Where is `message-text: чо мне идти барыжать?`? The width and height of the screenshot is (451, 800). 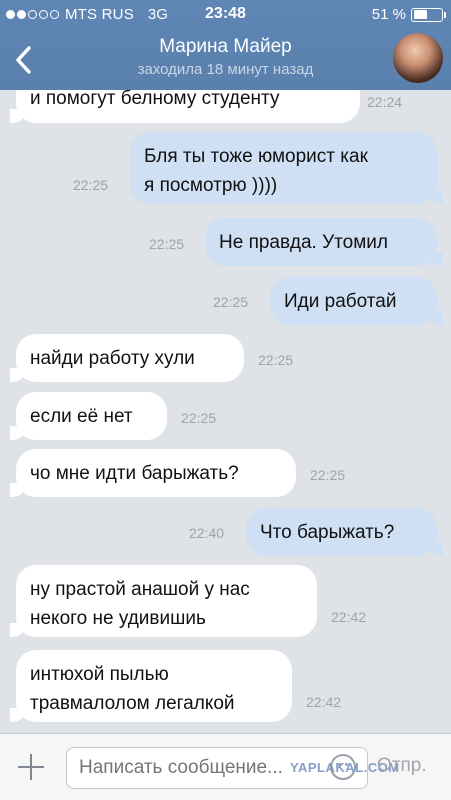
message-text: чо мне идти барыжать? is located at coordinates (134, 473).